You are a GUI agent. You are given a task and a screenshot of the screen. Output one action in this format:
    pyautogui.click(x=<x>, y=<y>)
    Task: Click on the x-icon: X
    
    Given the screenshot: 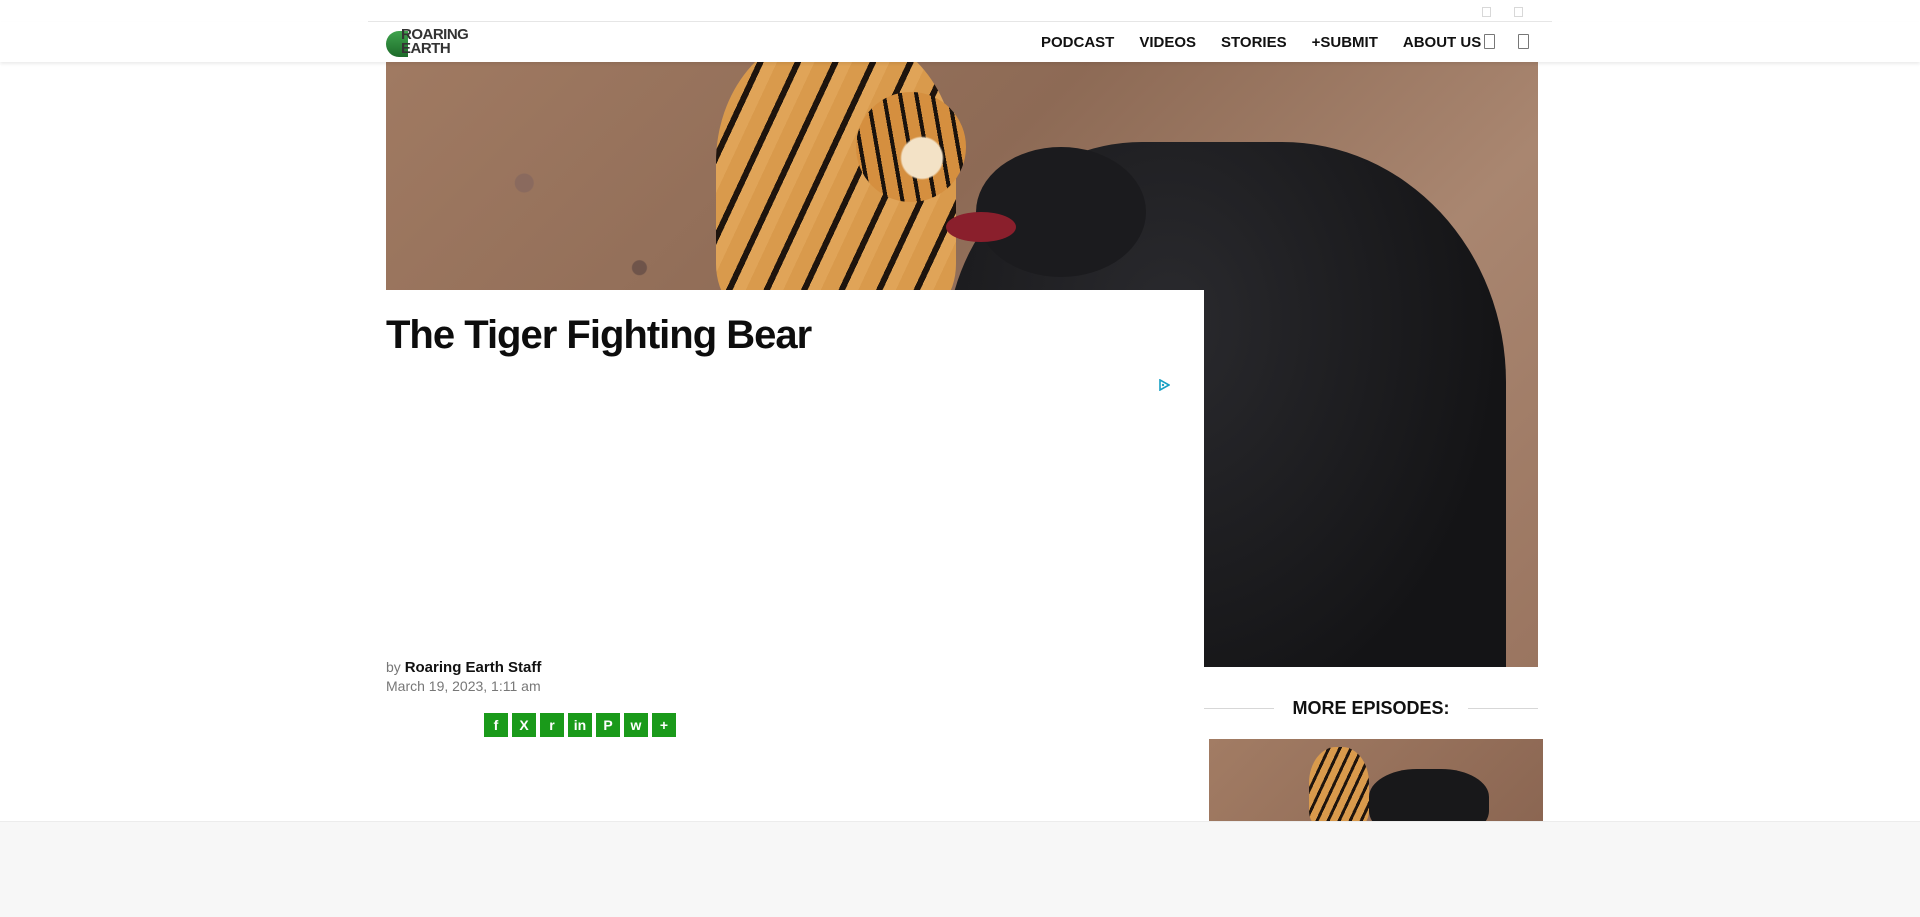 What is the action you would take?
    pyautogui.click(x=524, y=725)
    